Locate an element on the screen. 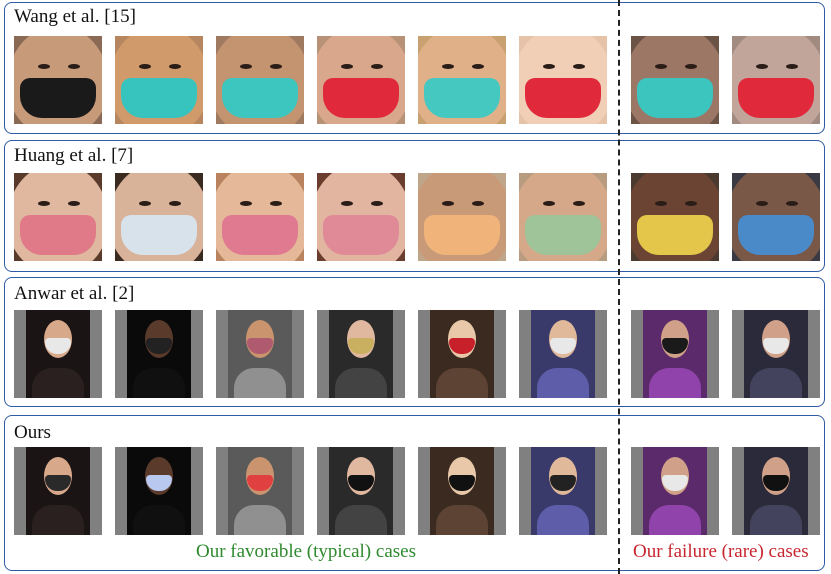 This screenshot has height=574, width=831. favorable-cases-caption: Our favorable (typical) cases is located at coordinates (306, 551).